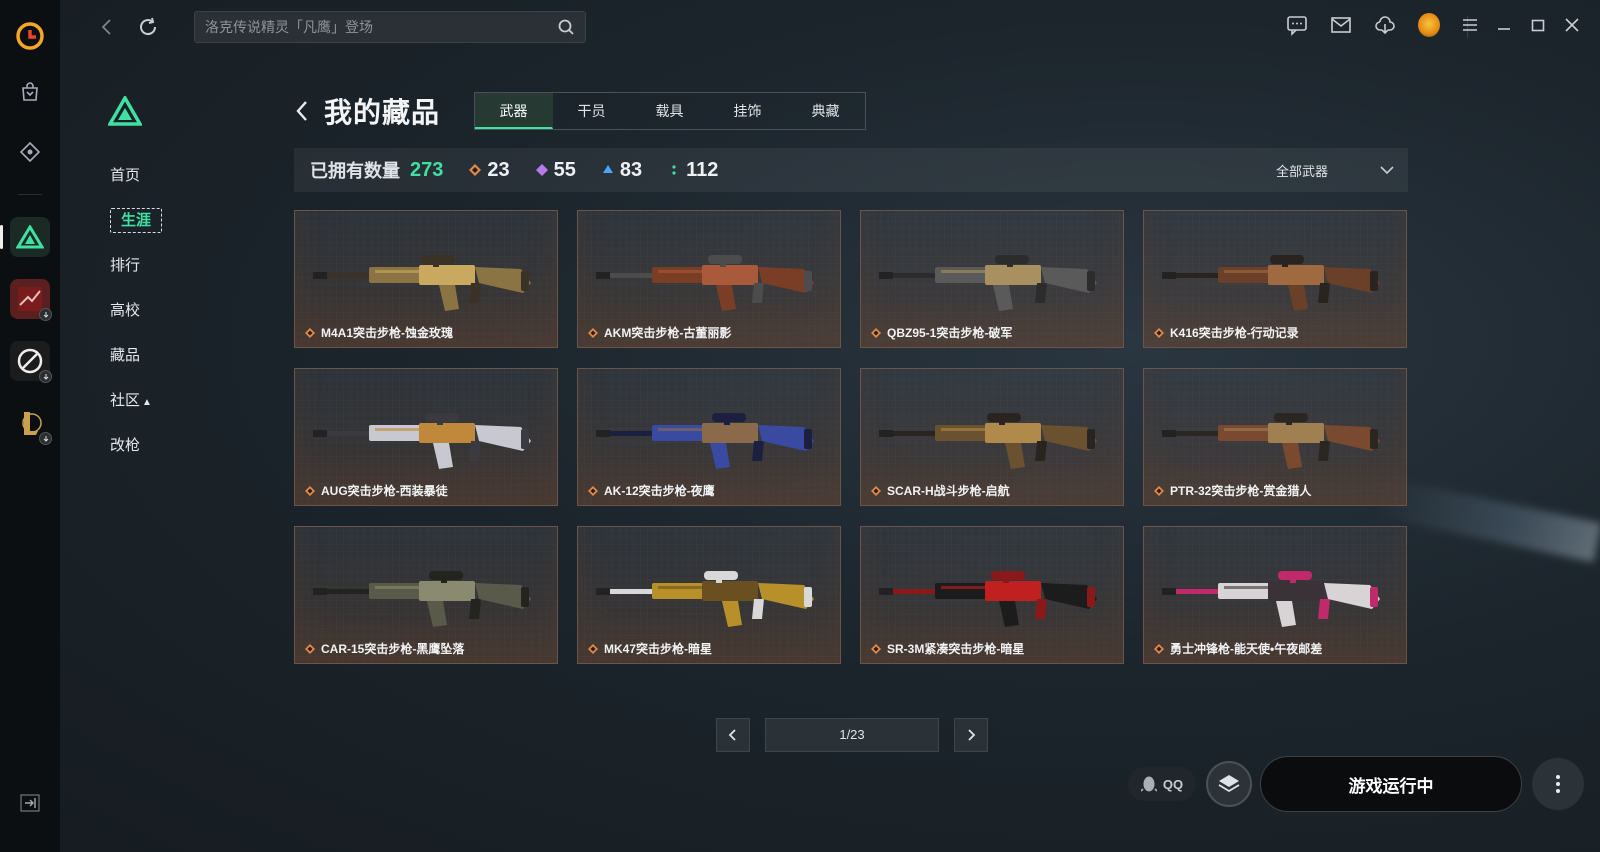  I want to click on weapon-card: SR-3M紧凑突击步枪-暗星, so click(992, 595).